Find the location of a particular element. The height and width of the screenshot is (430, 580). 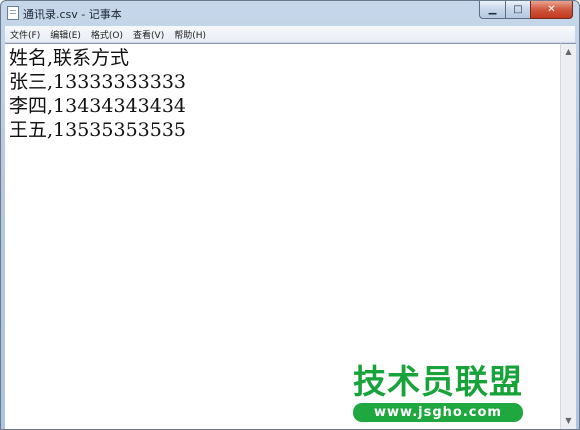

text-line-1: 张三,13333333333 is located at coordinates (98, 82).